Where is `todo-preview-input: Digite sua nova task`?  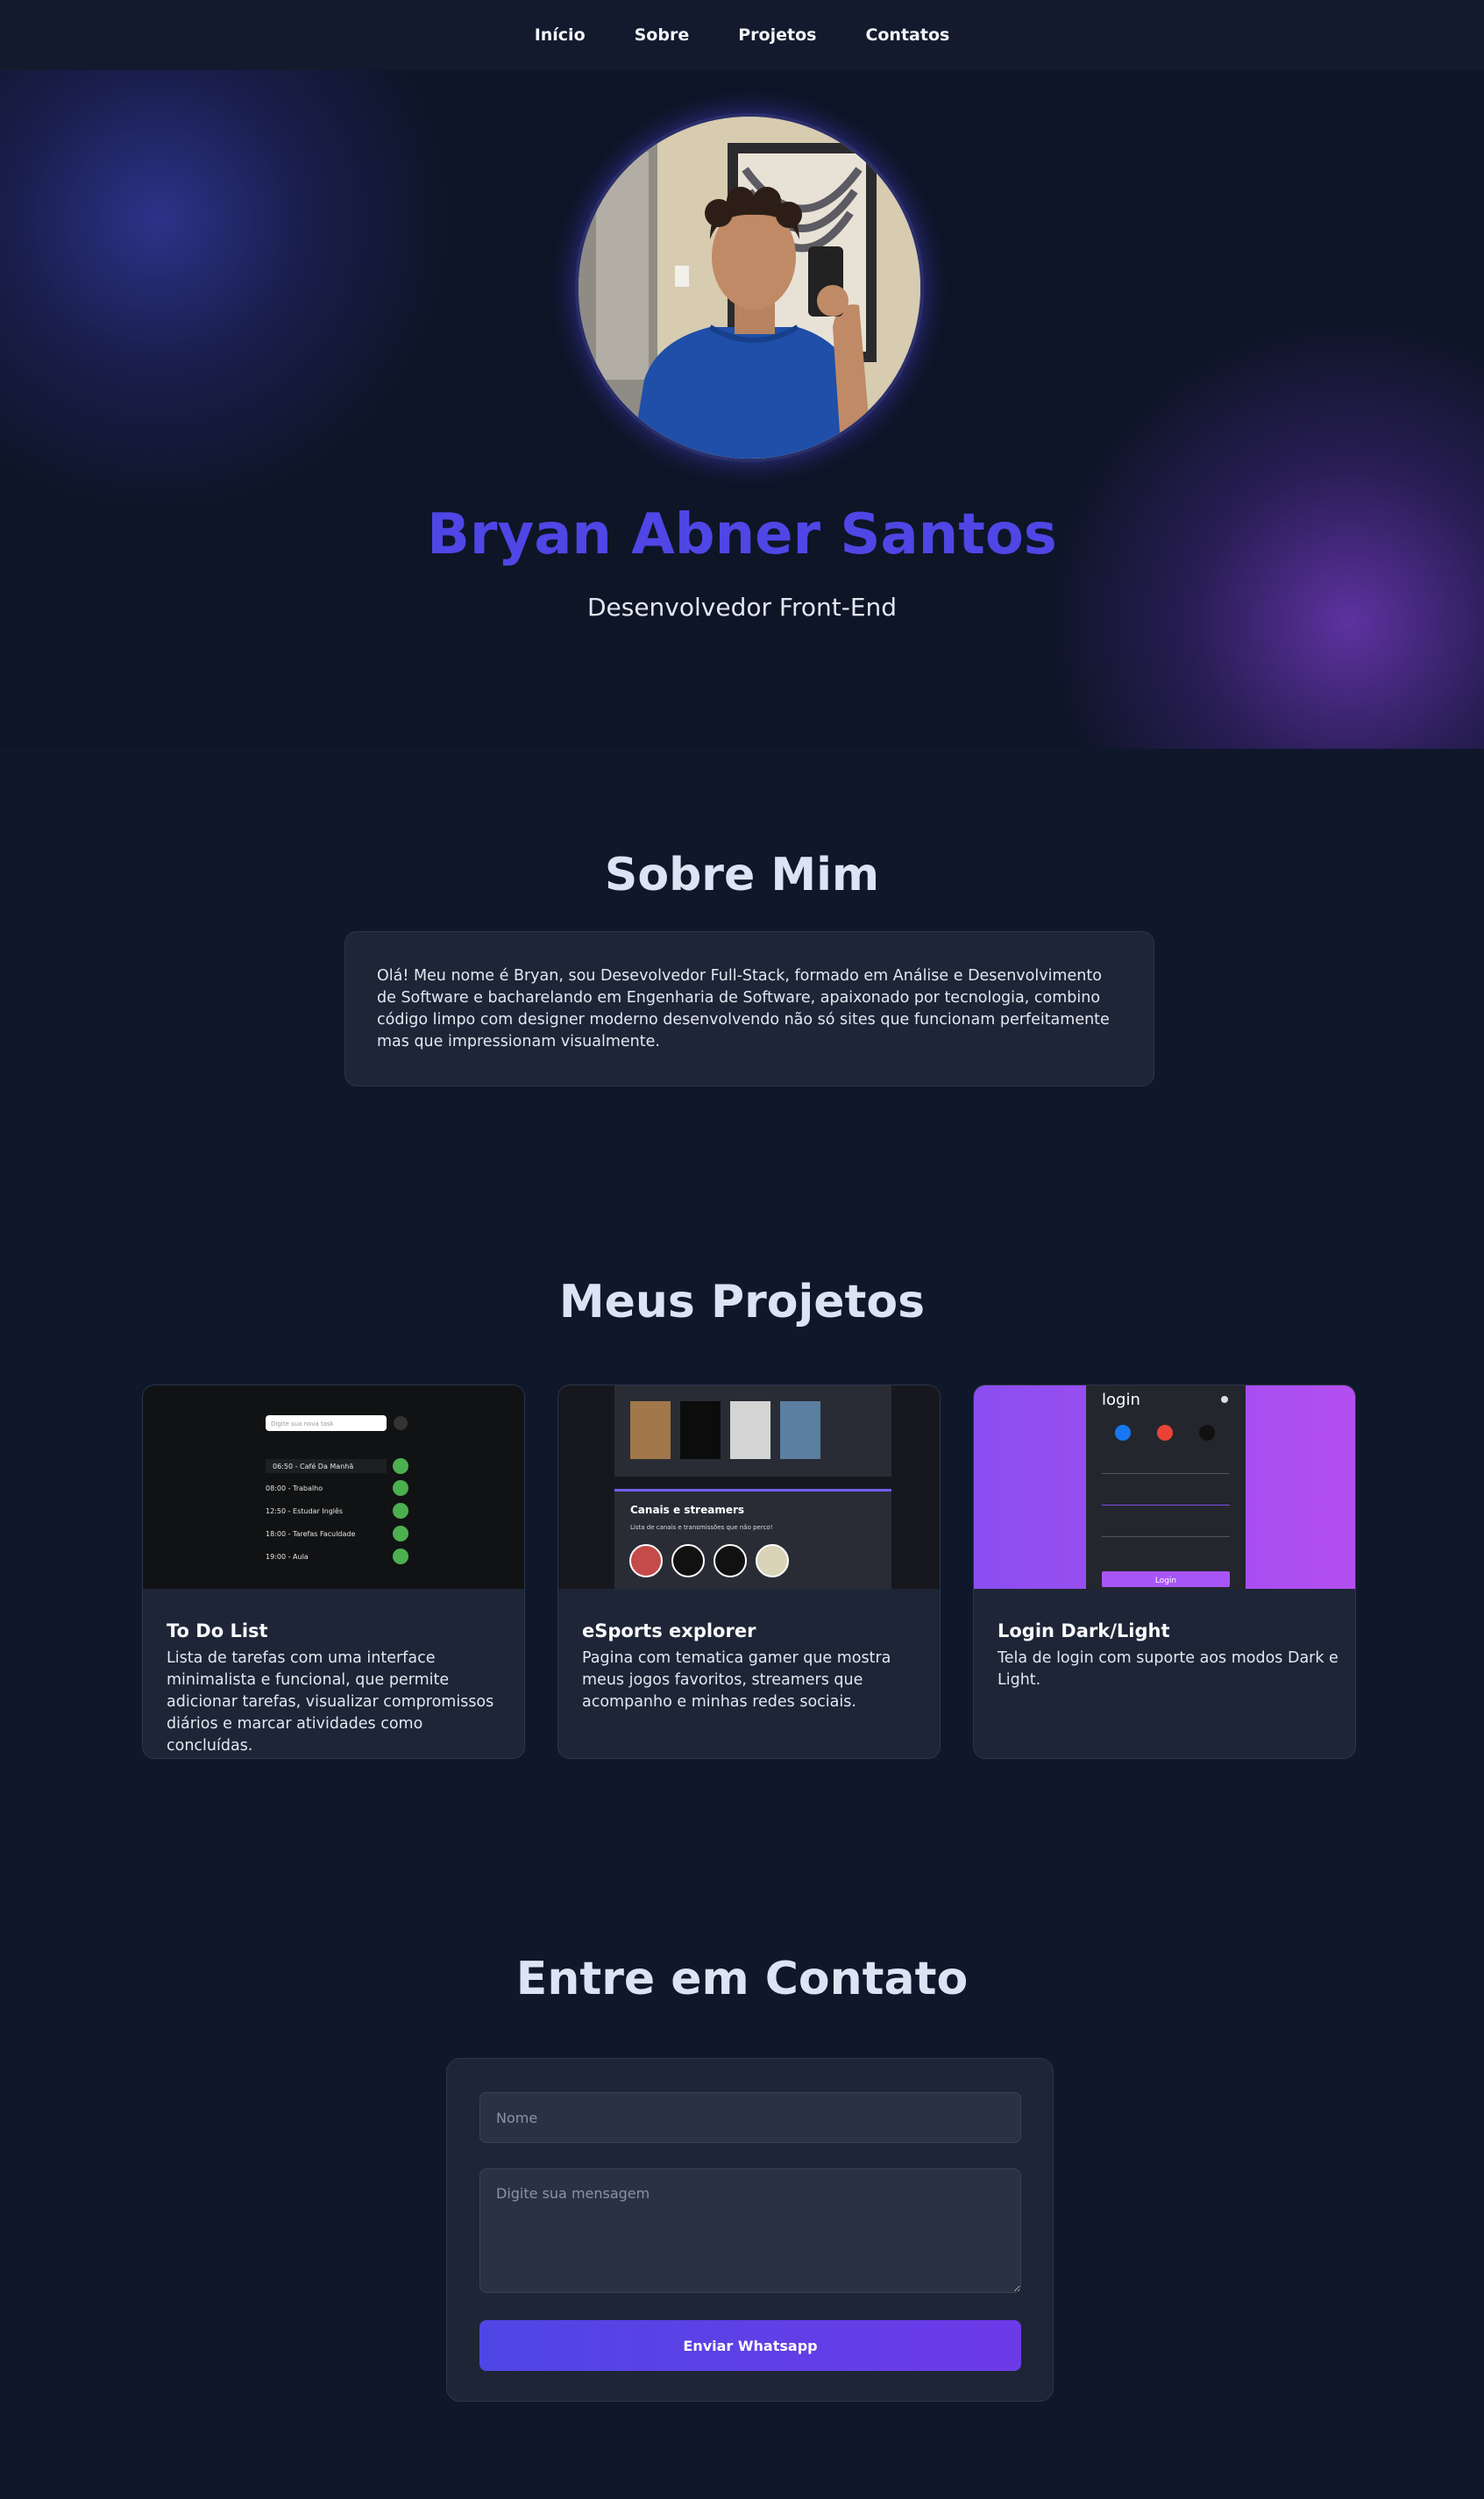
todo-preview-input: Digite sua nova task is located at coordinates (303, 1424).